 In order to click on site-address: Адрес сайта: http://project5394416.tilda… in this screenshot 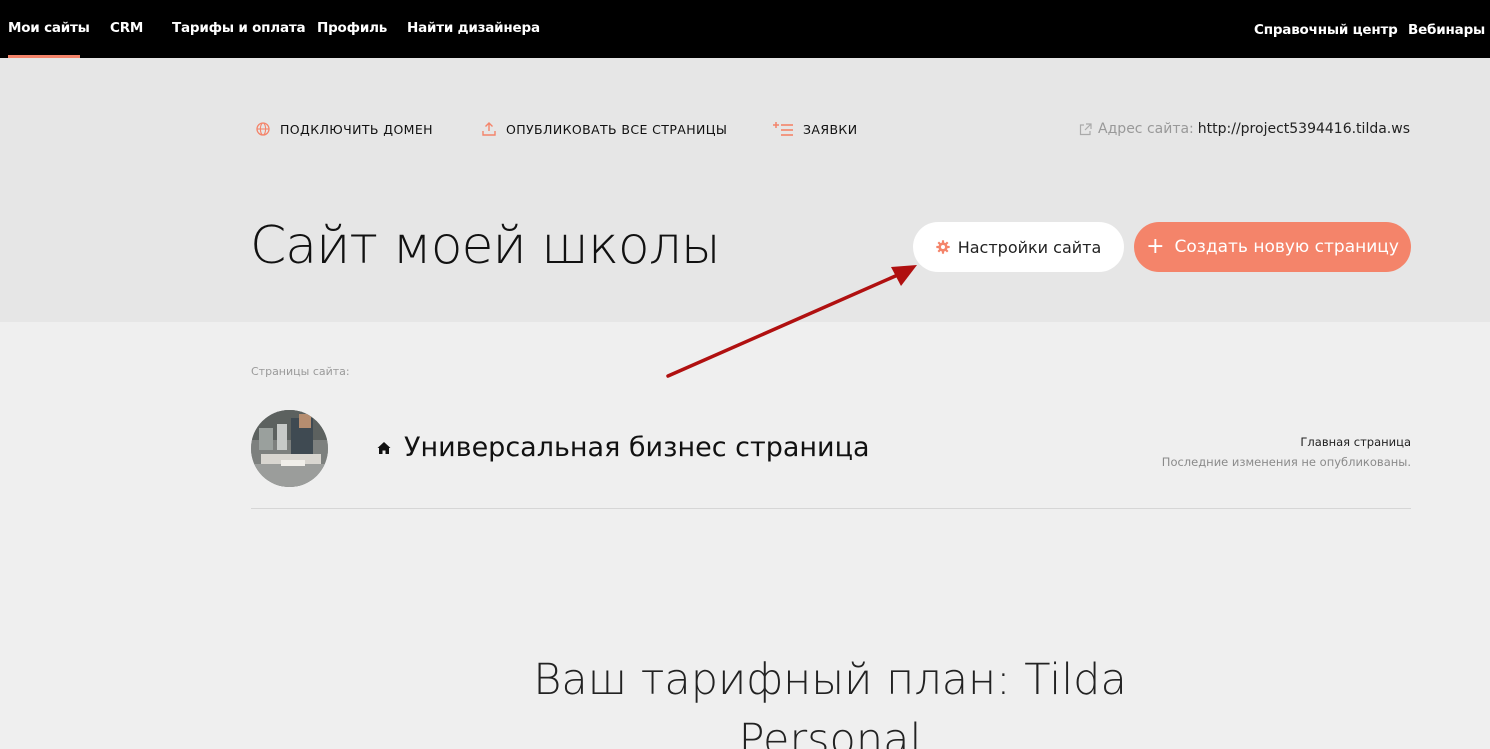, I will do `click(1244, 129)`.